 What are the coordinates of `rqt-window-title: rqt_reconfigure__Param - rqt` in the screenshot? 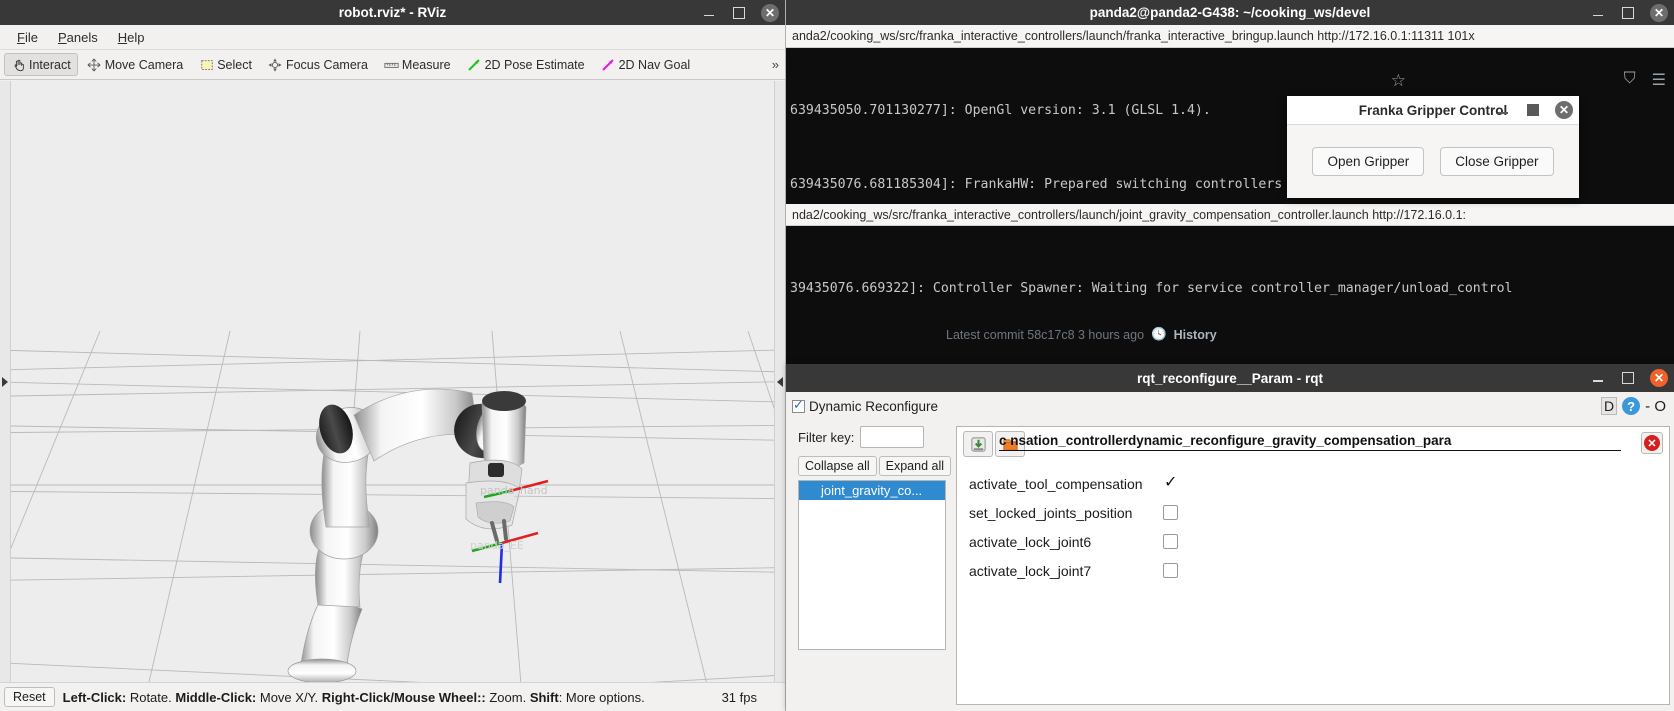 It's located at (1230, 378).